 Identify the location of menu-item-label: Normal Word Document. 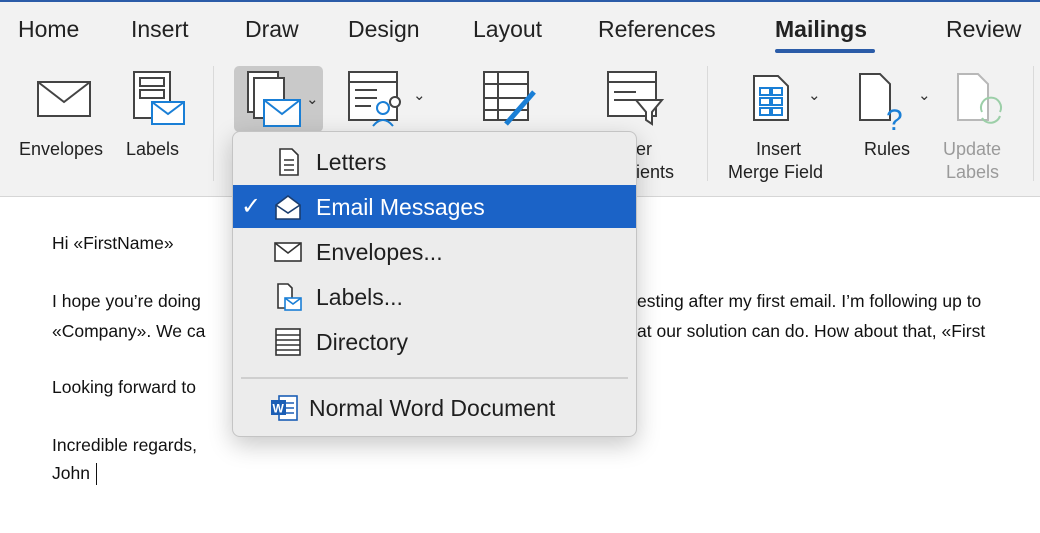
(432, 408).